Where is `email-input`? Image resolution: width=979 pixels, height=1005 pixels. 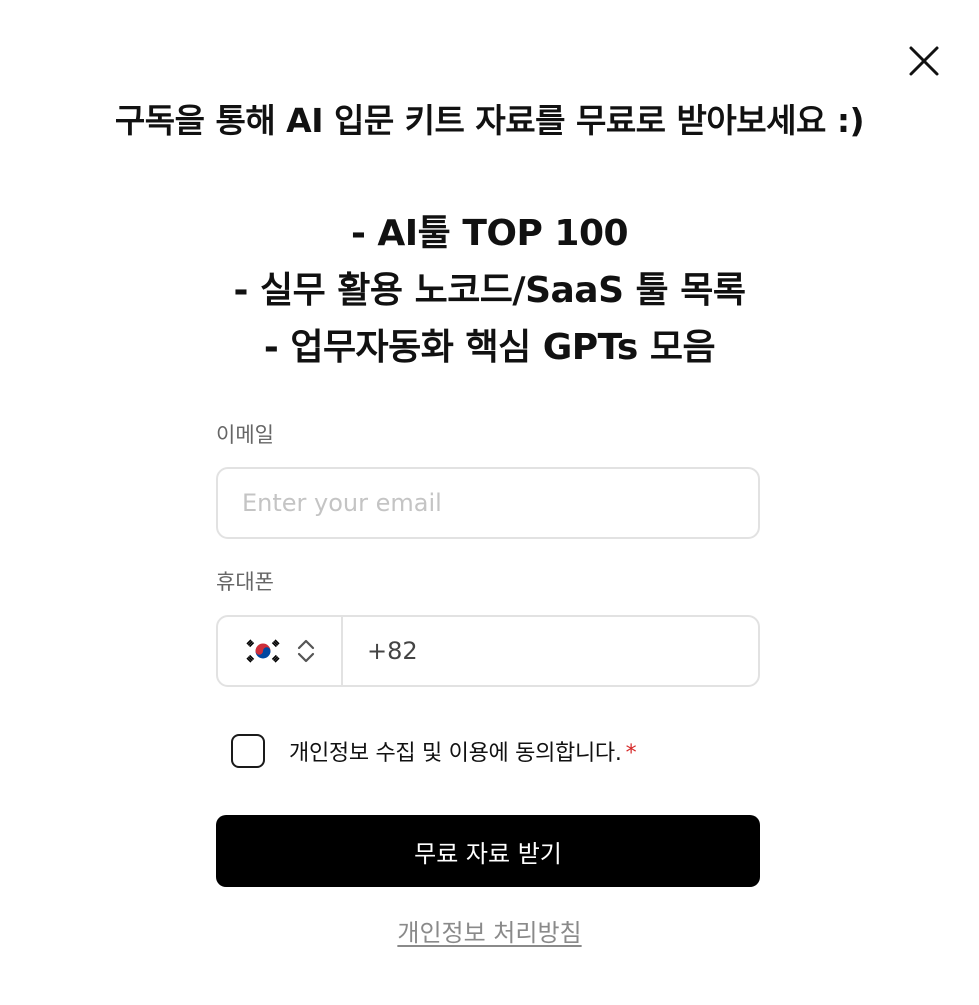 email-input is located at coordinates (488, 503).